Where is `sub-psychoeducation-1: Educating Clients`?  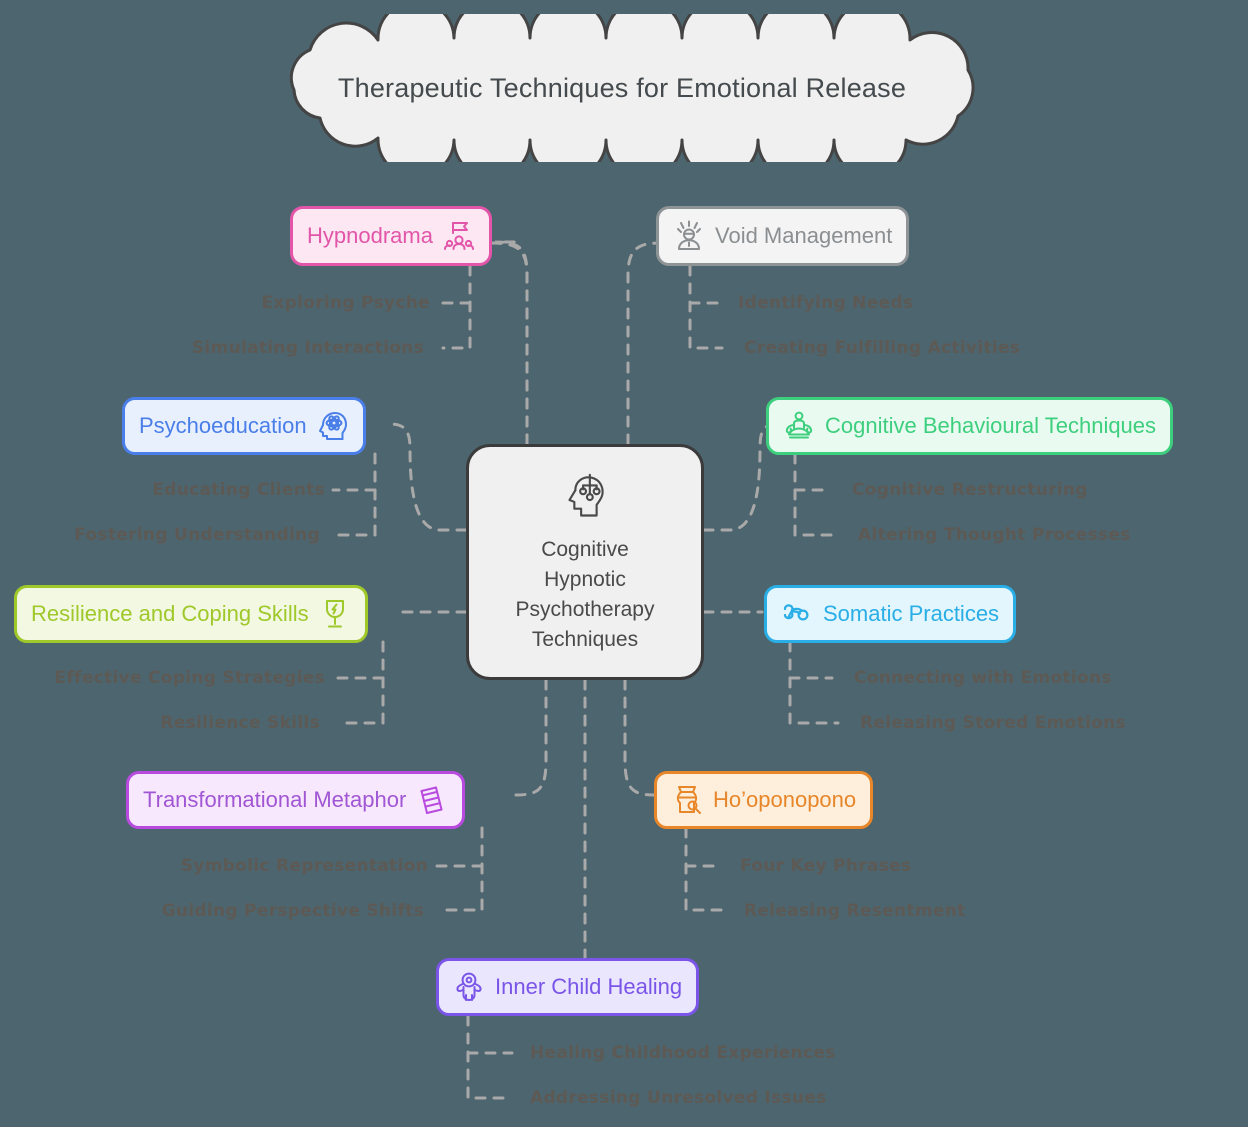 sub-psychoeducation-1: Educating Clients is located at coordinates (238, 490).